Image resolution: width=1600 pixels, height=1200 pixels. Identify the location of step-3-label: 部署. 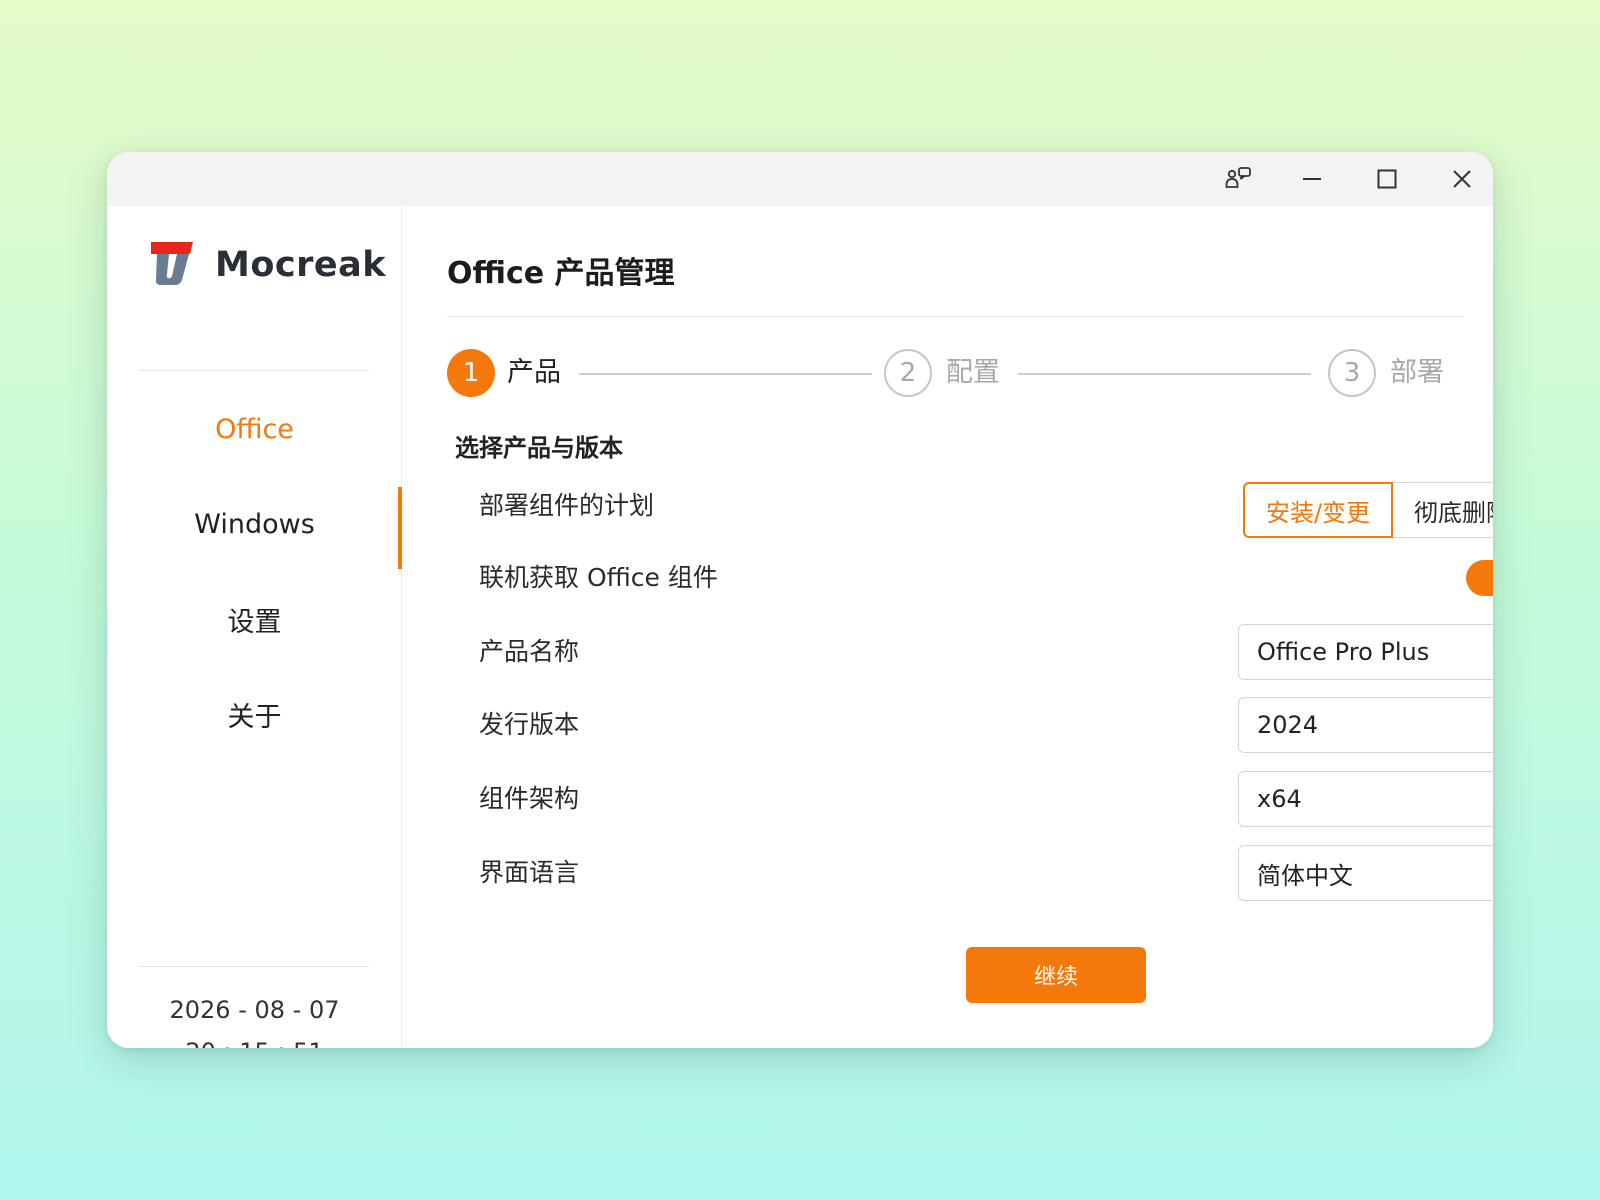
(1417, 372).